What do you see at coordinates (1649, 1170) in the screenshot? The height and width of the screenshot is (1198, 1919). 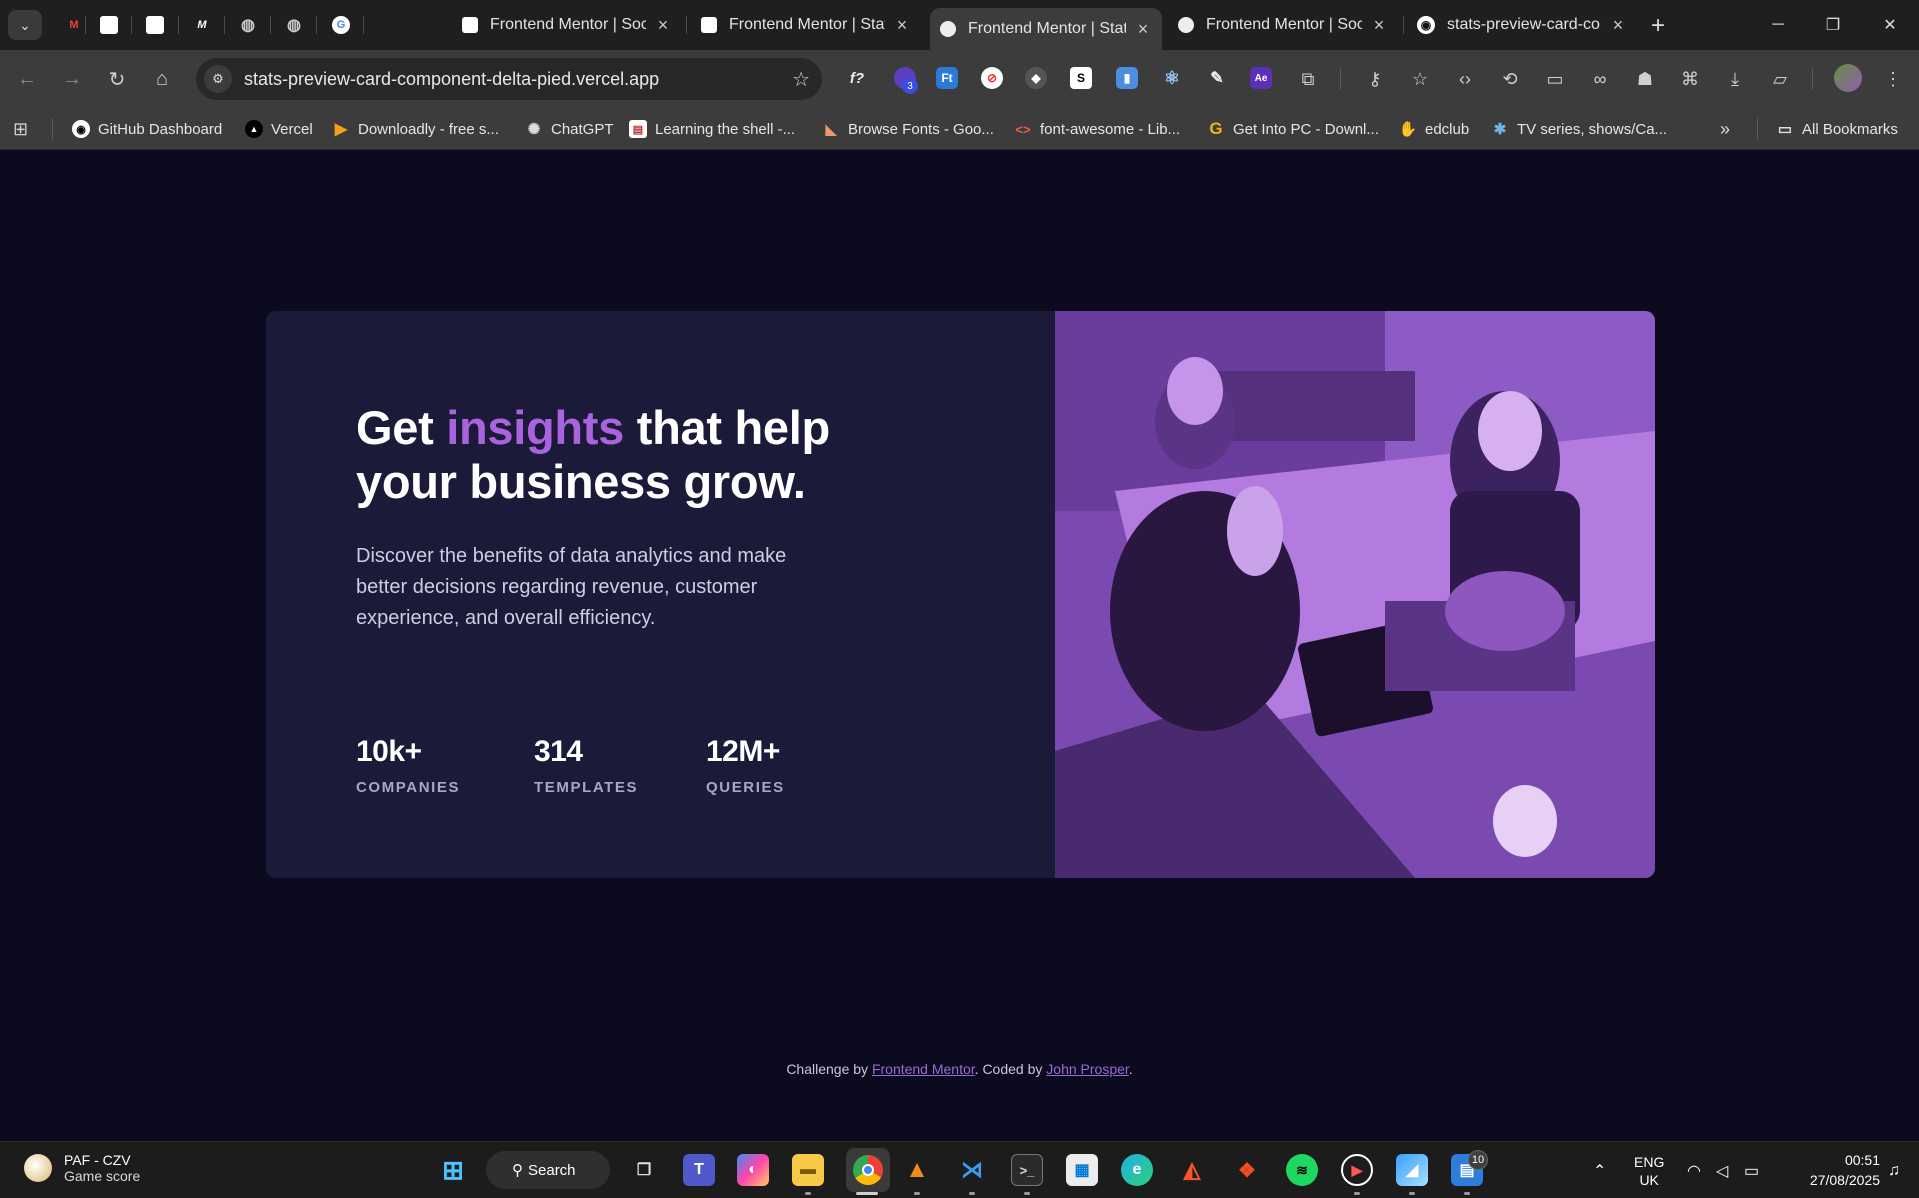 I see `language-indicator: ENG UK` at bounding box center [1649, 1170].